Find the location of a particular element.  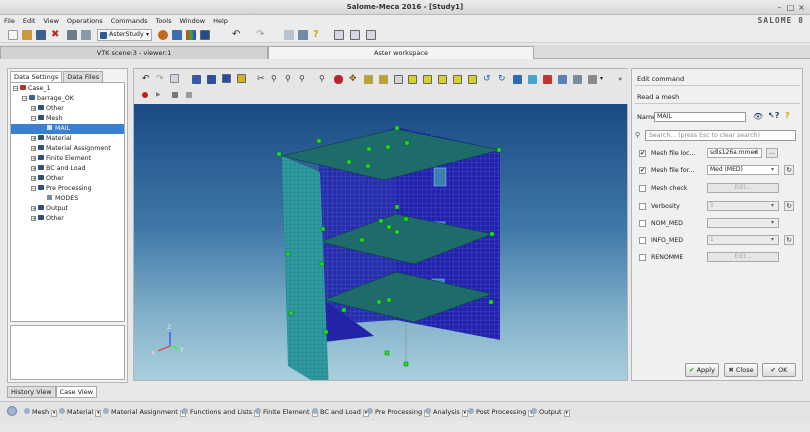

category-mesh: Mesh ▾ is located at coordinates (41, 412).